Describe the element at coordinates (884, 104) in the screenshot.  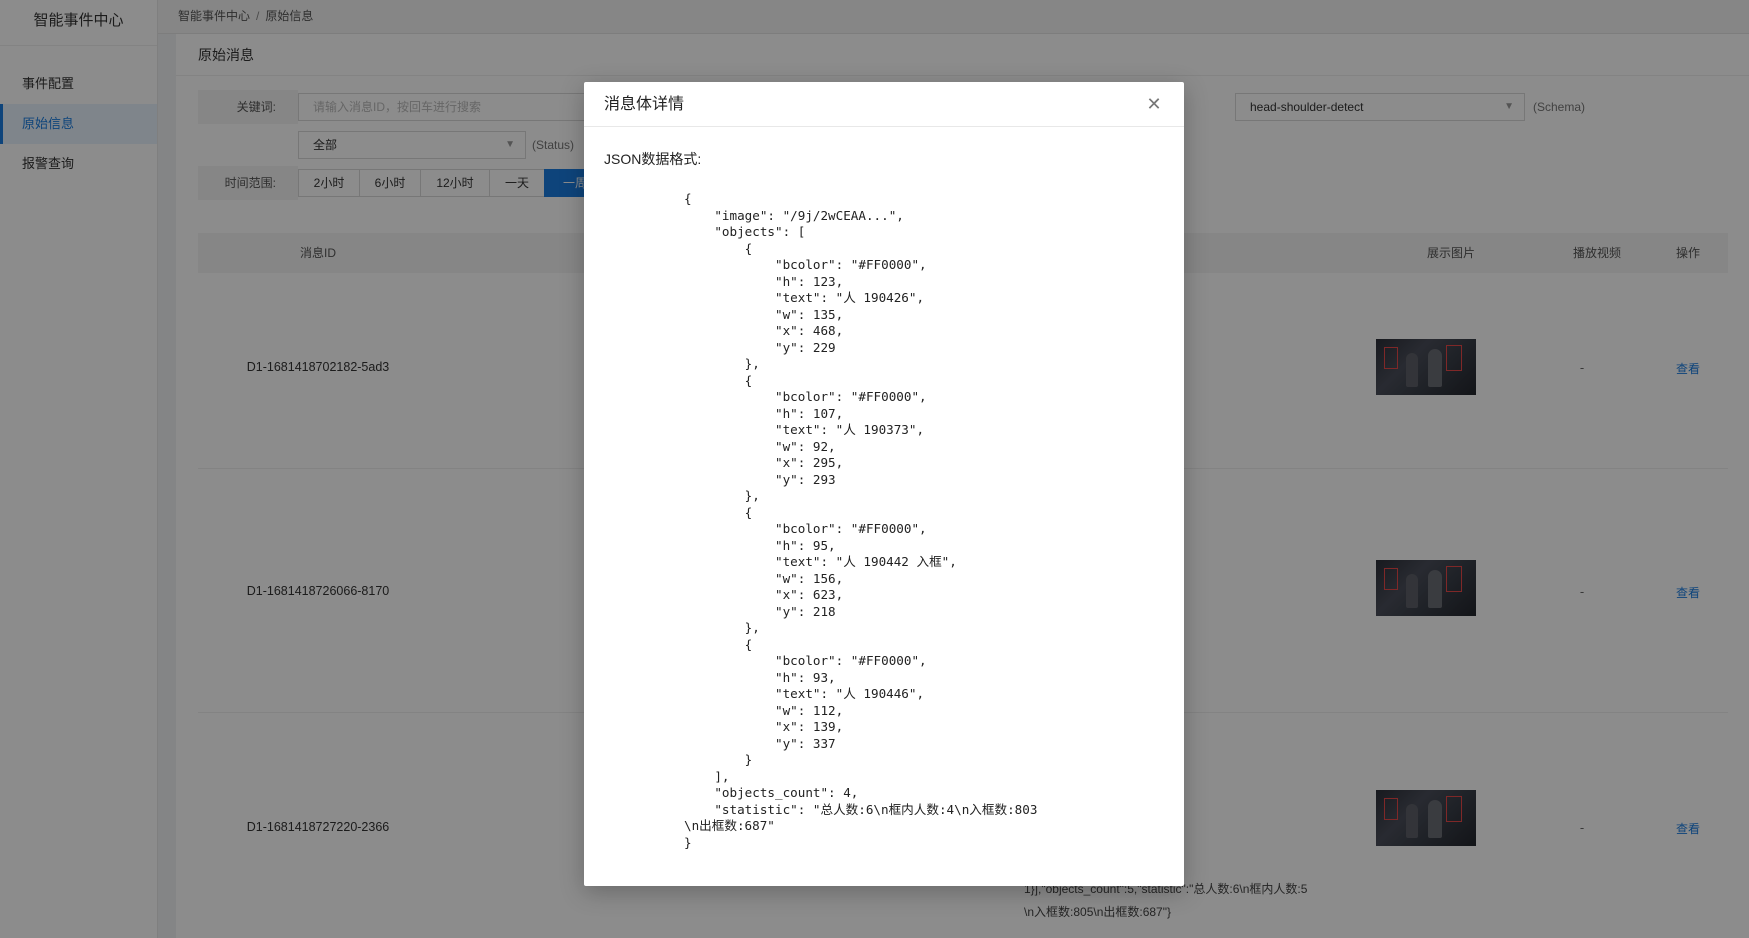
I see `modal-title: 消息体详情` at that location.